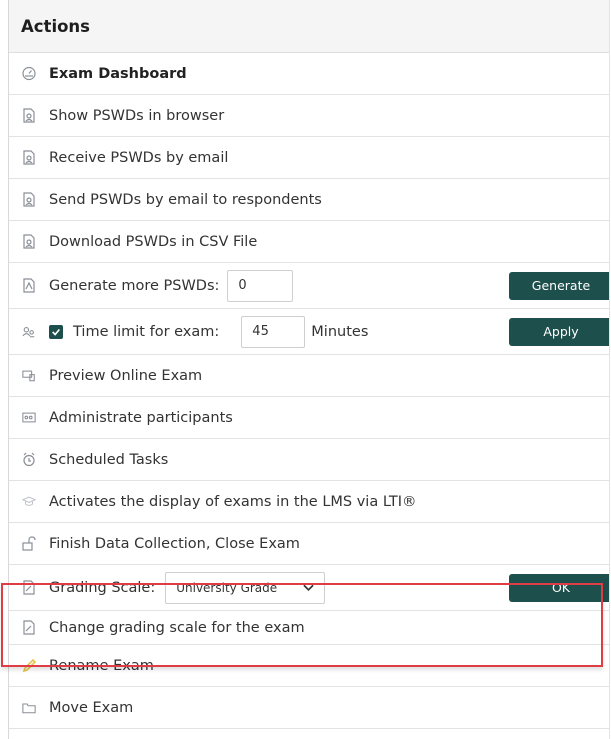 The height and width of the screenshot is (739, 611). What do you see at coordinates (309, 242) in the screenshot?
I see `action-download-pswds: Download PSWDs in CSV File` at bounding box center [309, 242].